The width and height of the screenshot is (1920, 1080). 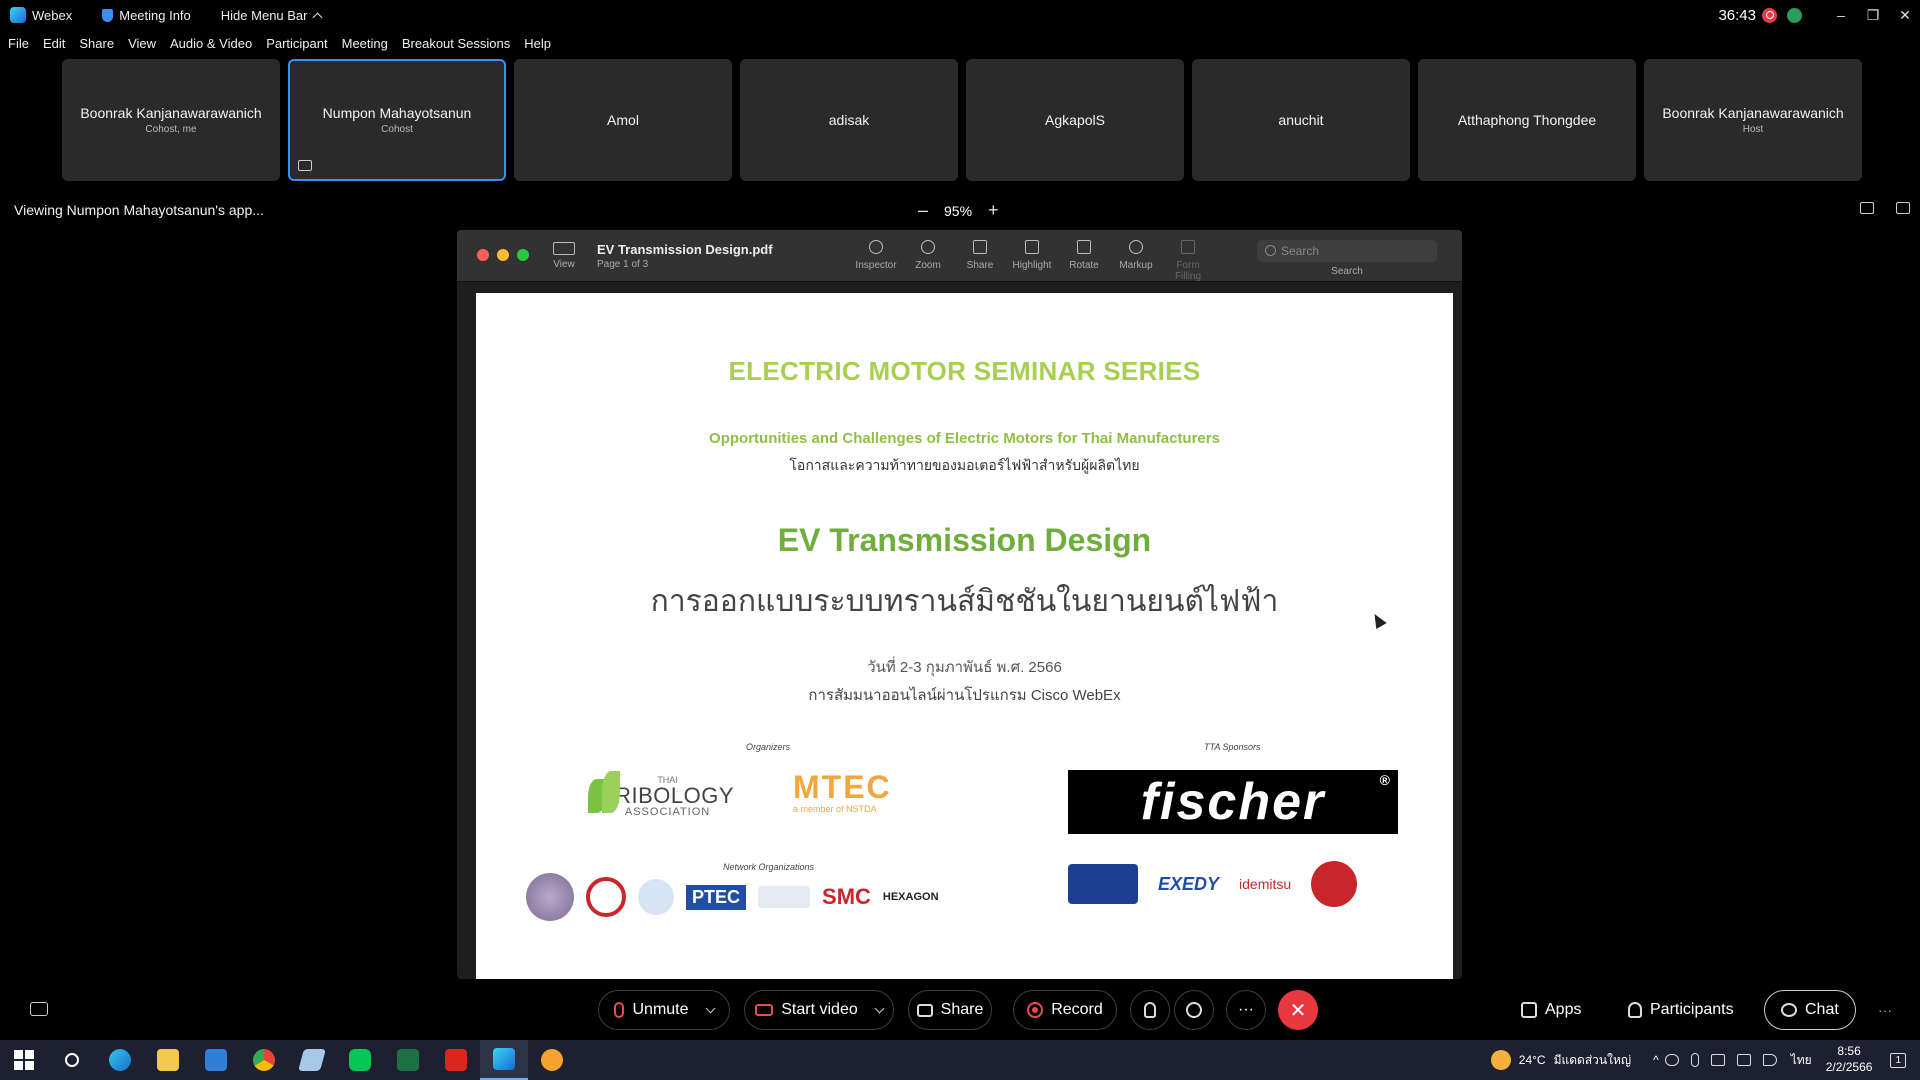 I want to click on reactions-button, so click(x=1194, y=1010).